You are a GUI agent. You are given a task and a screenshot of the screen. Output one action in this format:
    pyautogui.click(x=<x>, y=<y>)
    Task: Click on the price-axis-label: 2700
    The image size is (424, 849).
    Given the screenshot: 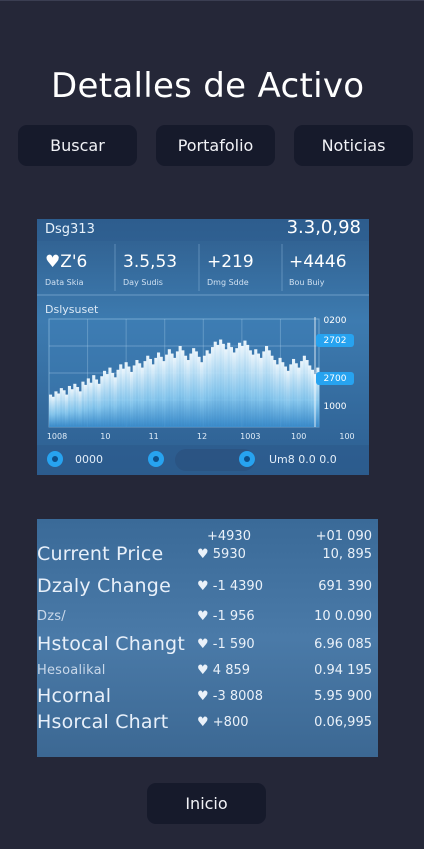 What is the action you would take?
    pyautogui.click(x=335, y=379)
    